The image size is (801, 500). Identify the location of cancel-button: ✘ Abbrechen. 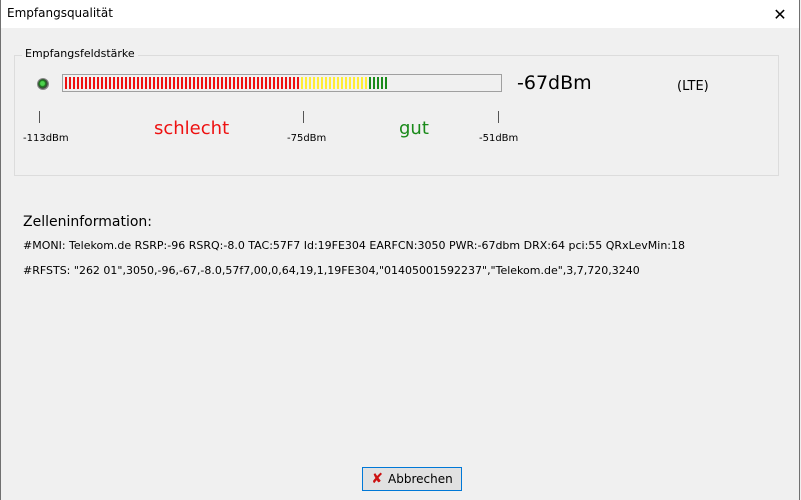
(412, 479).